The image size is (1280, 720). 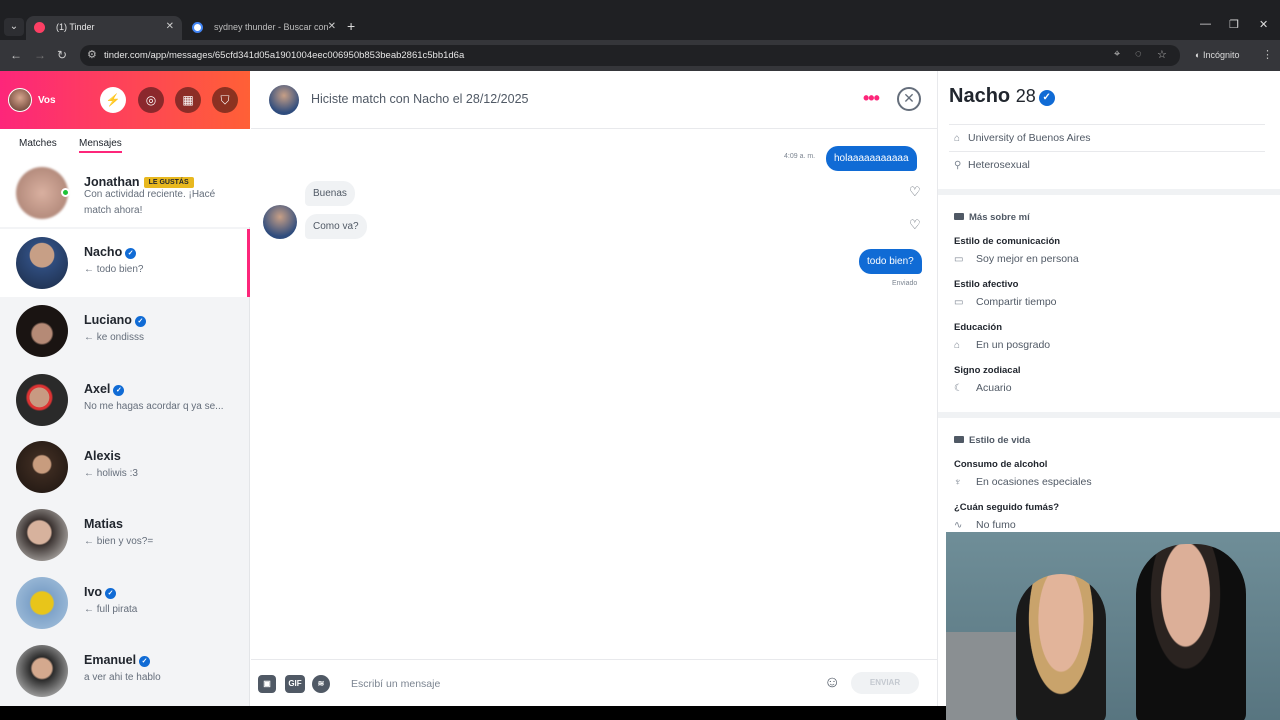 What do you see at coordinates (986, 284) in the screenshot?
I see `love-style-label: Estilo afectivo` at bounding box center [986, 284].